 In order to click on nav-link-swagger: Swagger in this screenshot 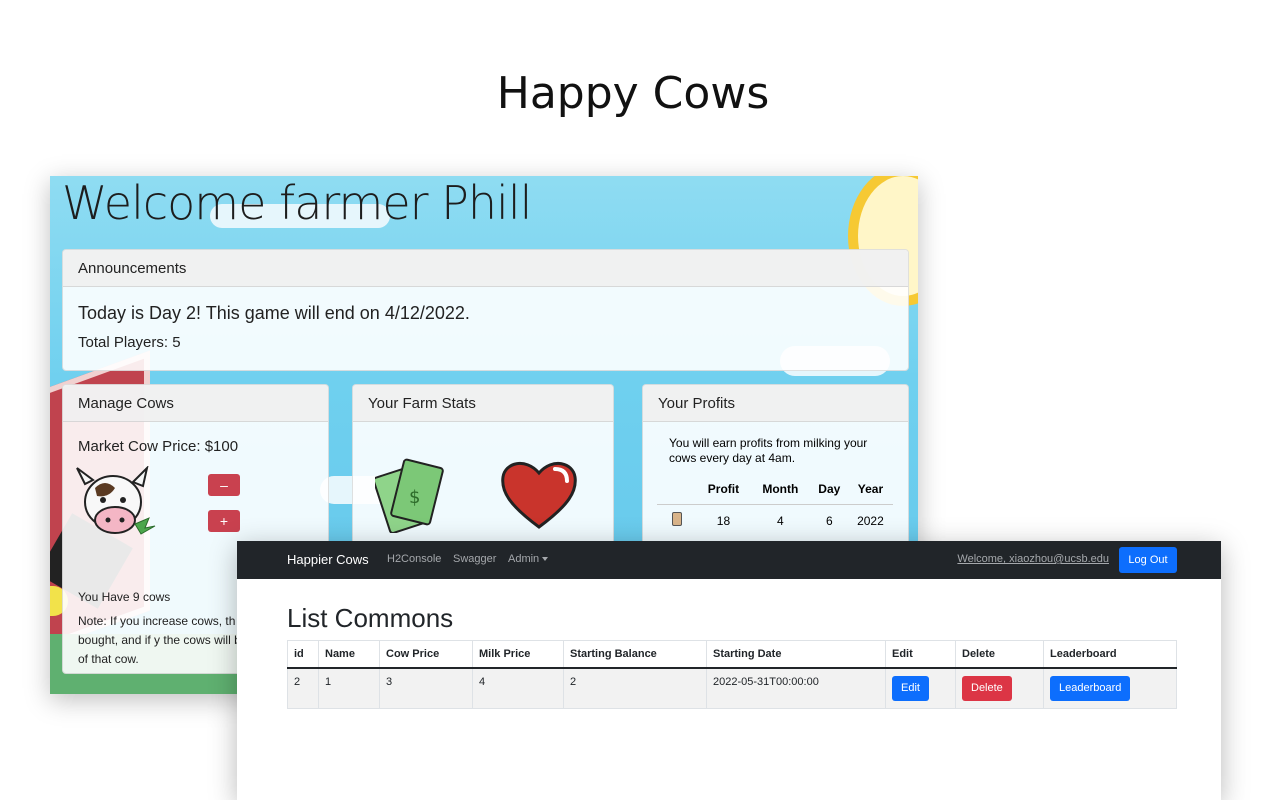, I will do `click(474, 559)`.